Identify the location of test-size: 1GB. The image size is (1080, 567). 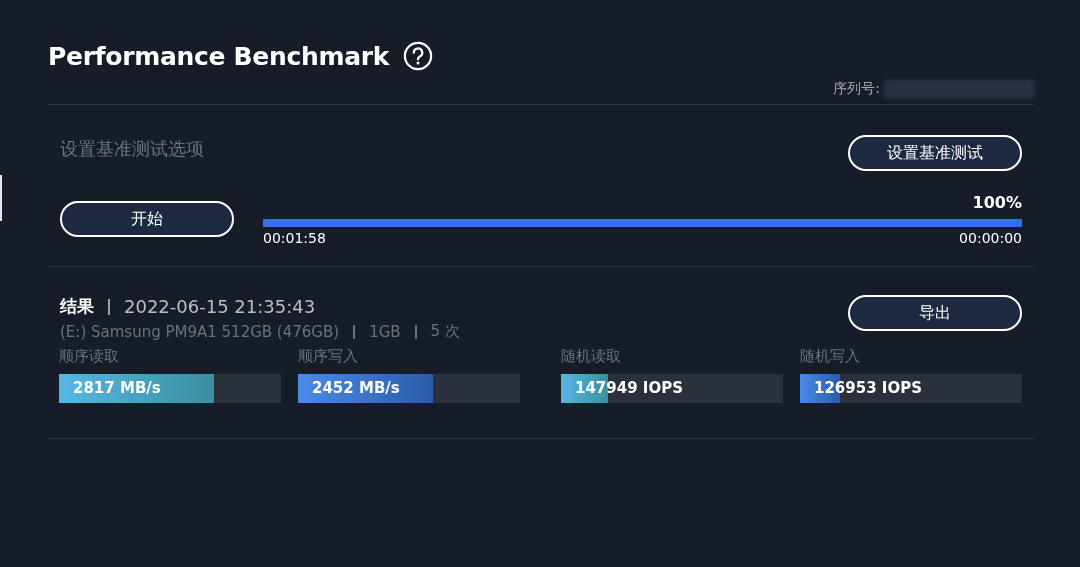
(385, 331).